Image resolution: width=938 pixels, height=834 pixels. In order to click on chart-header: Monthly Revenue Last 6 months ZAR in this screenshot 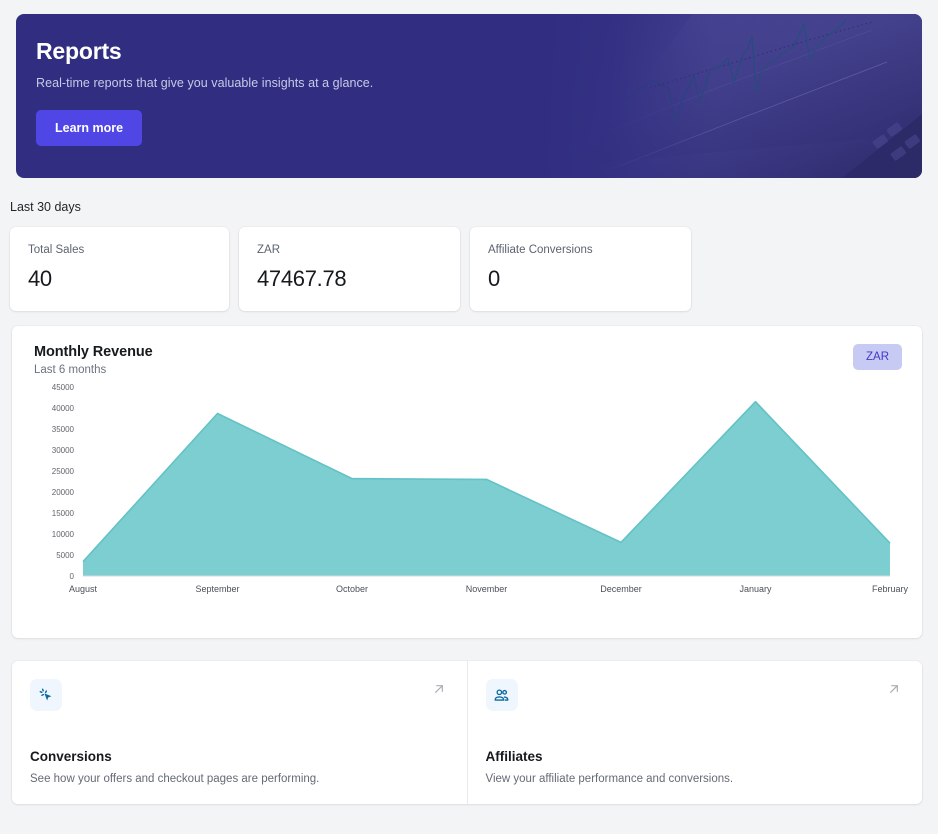, I will do `click(467, 360)`.